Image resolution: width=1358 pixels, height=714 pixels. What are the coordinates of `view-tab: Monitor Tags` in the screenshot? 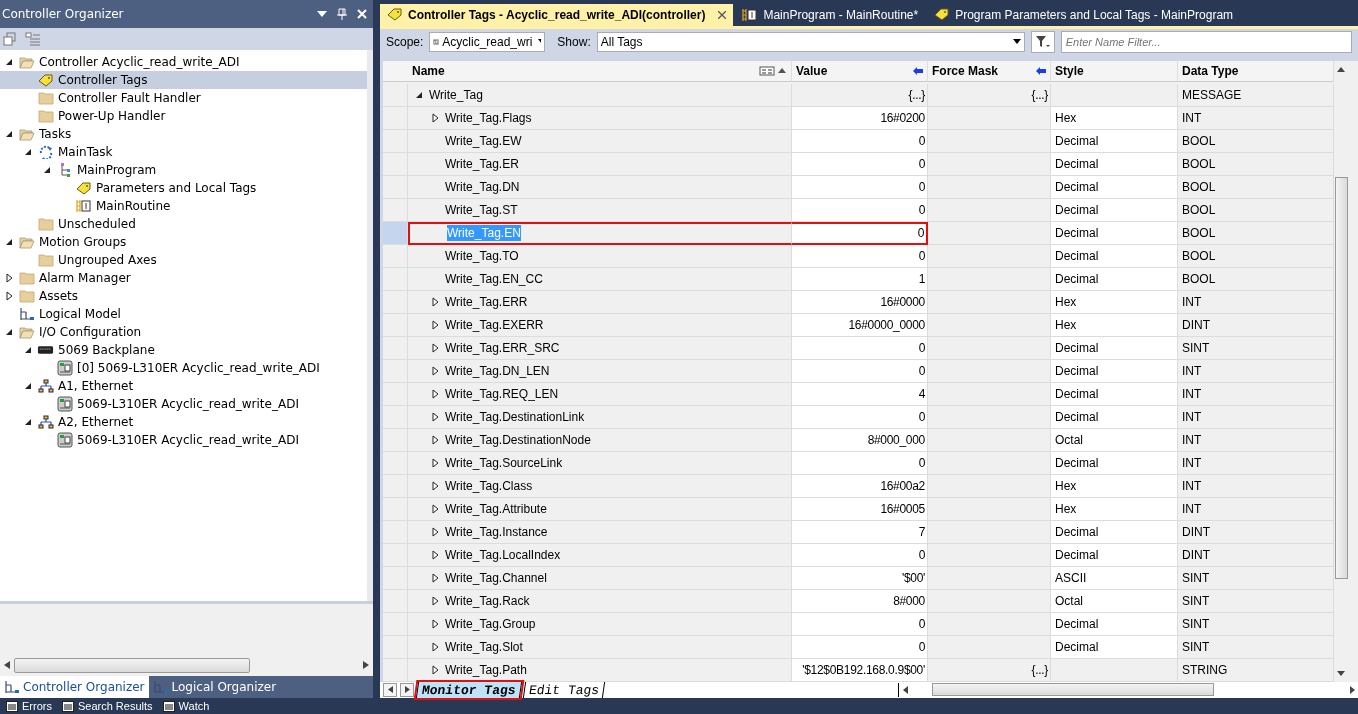 It's located at (468, 689).